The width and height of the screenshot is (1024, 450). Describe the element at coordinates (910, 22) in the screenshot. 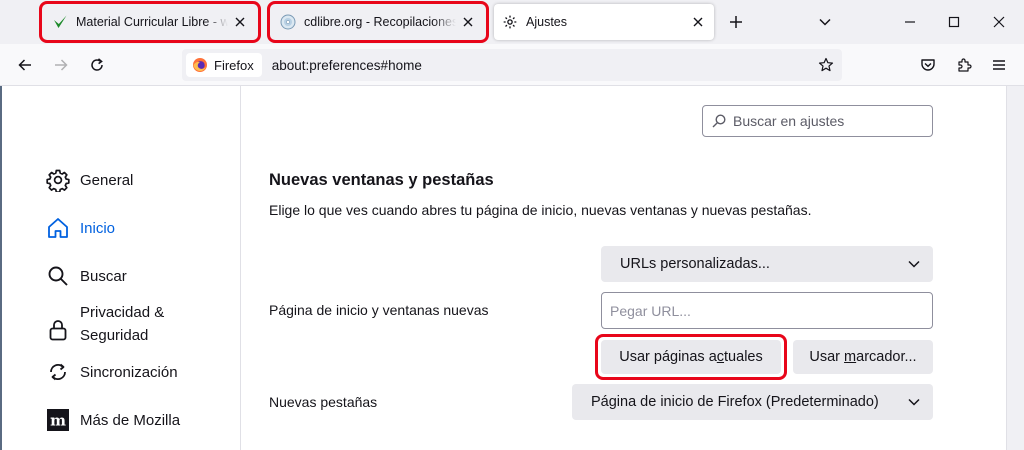

I see `minimize-button` at that location.